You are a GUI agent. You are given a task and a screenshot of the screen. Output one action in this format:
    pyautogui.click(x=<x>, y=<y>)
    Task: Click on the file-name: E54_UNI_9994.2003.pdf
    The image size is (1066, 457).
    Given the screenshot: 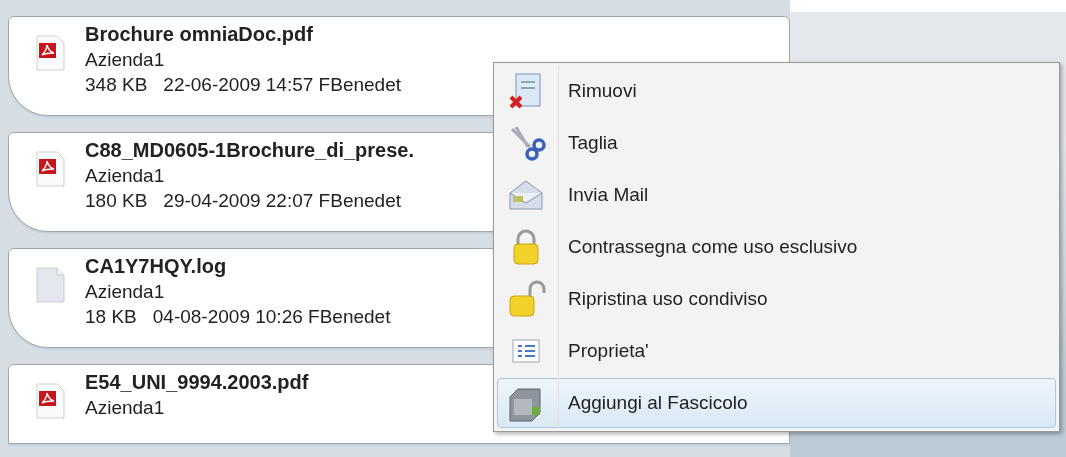 What is the action you would take?
    pyautogui.click(x=197, y=382)
    